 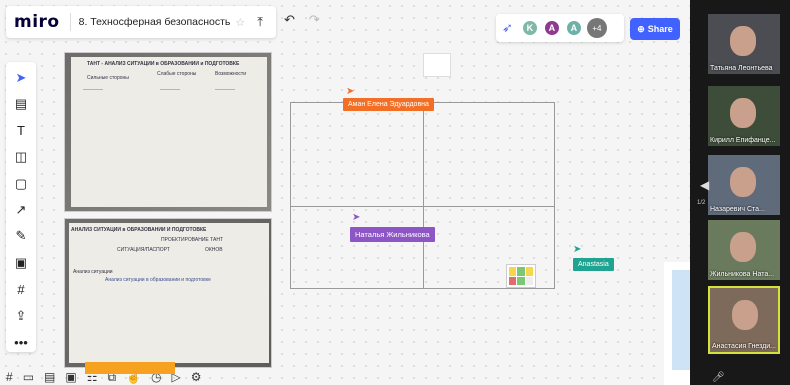 What do you see at coordinates (289, 20) in the screenshot?
I see `undo-icon: ↶` at bounding box center [289, 20].